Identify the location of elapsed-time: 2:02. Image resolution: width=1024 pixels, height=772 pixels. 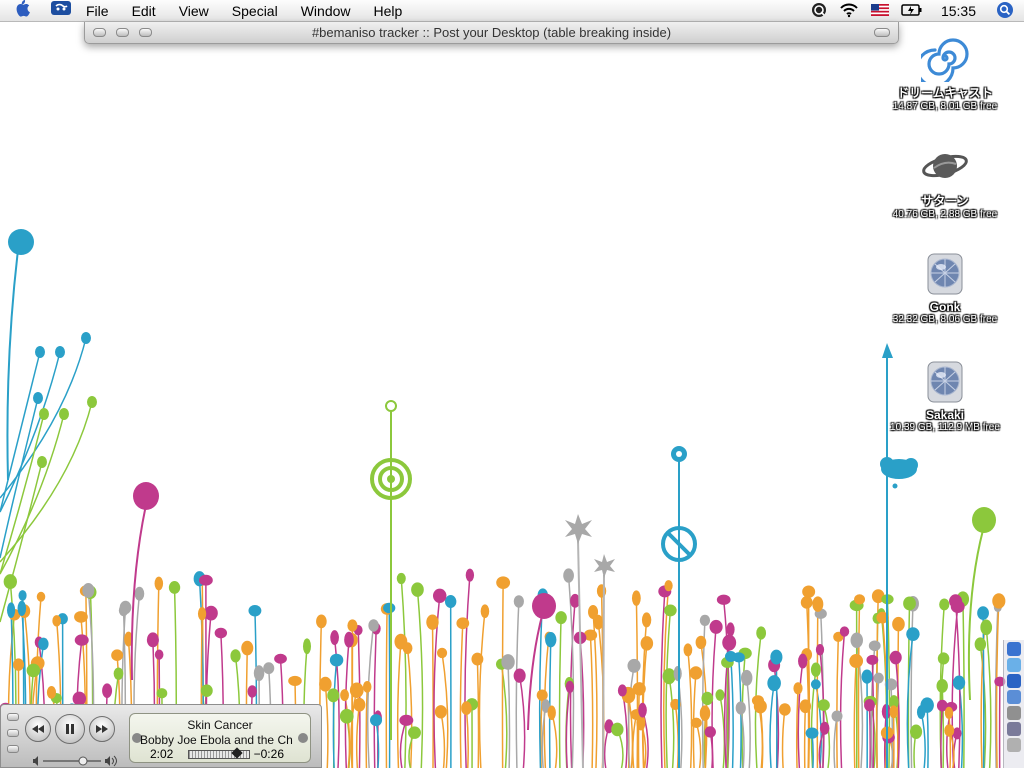
(161, 754).